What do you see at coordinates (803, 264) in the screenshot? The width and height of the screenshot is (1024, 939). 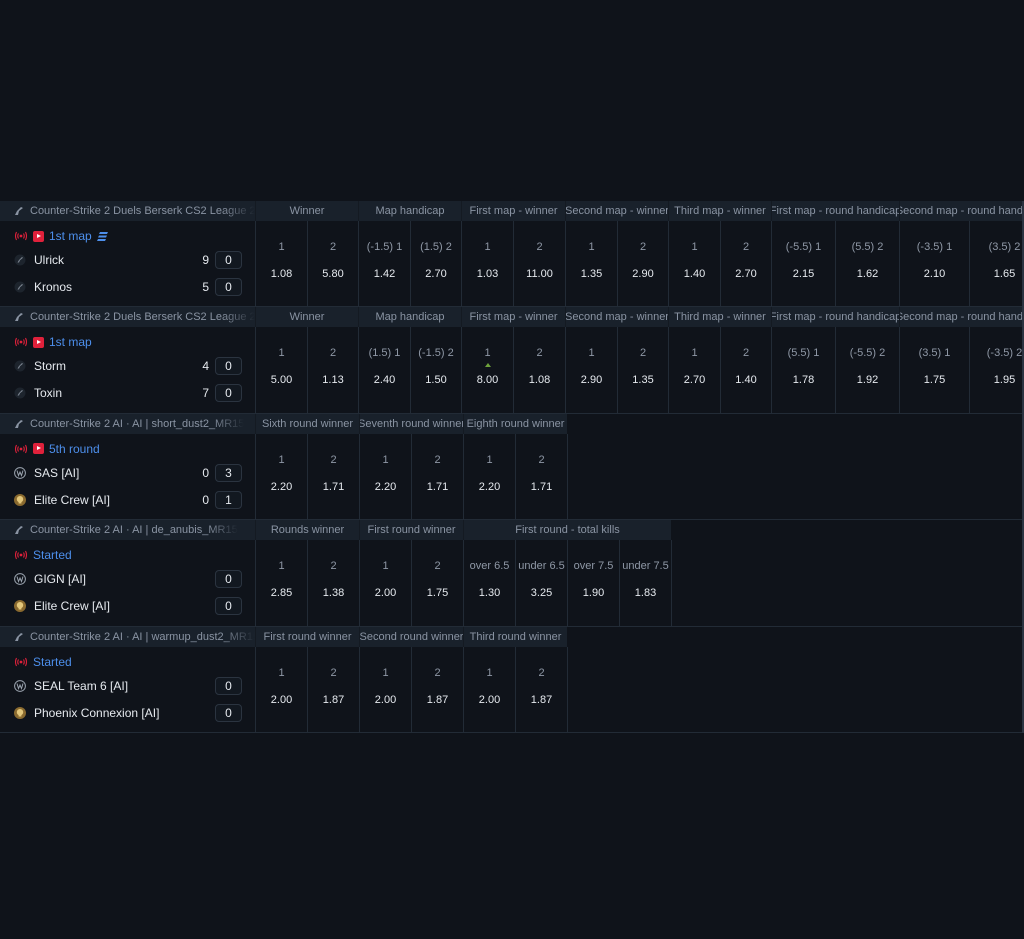 I see `odds-cell: (-5.5) 1 2.15` at bounding box center [803, 264].